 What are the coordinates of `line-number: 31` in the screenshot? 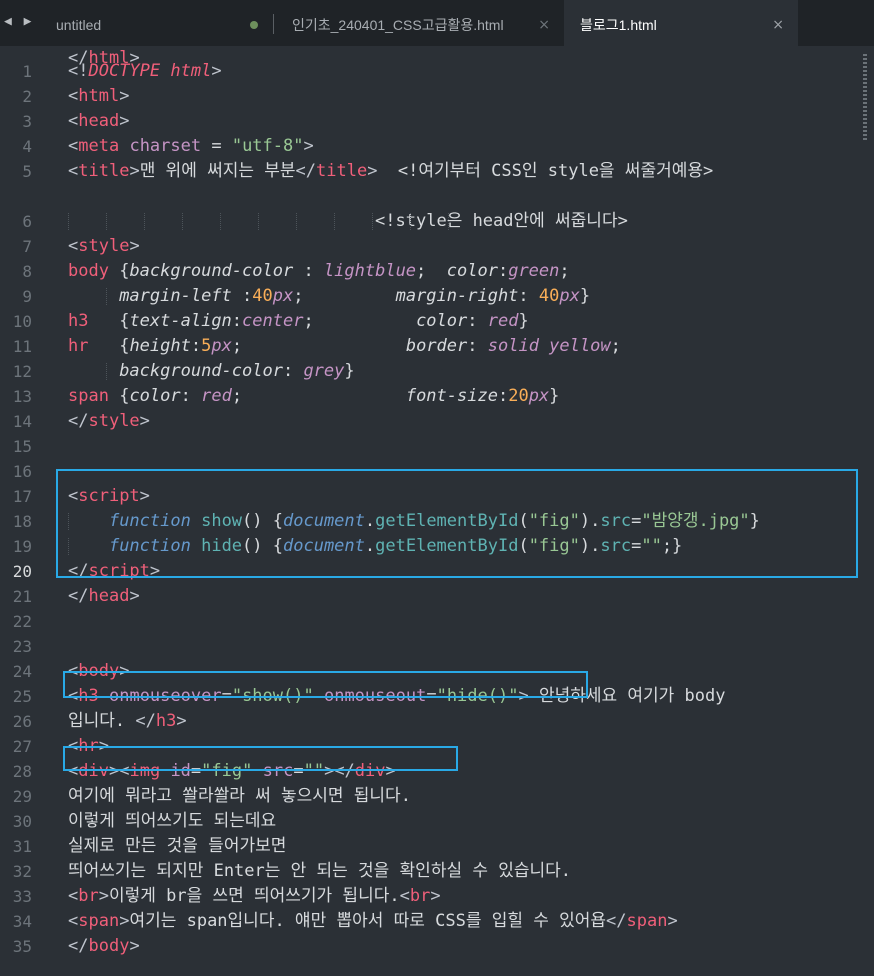 It's located at (22, 846).